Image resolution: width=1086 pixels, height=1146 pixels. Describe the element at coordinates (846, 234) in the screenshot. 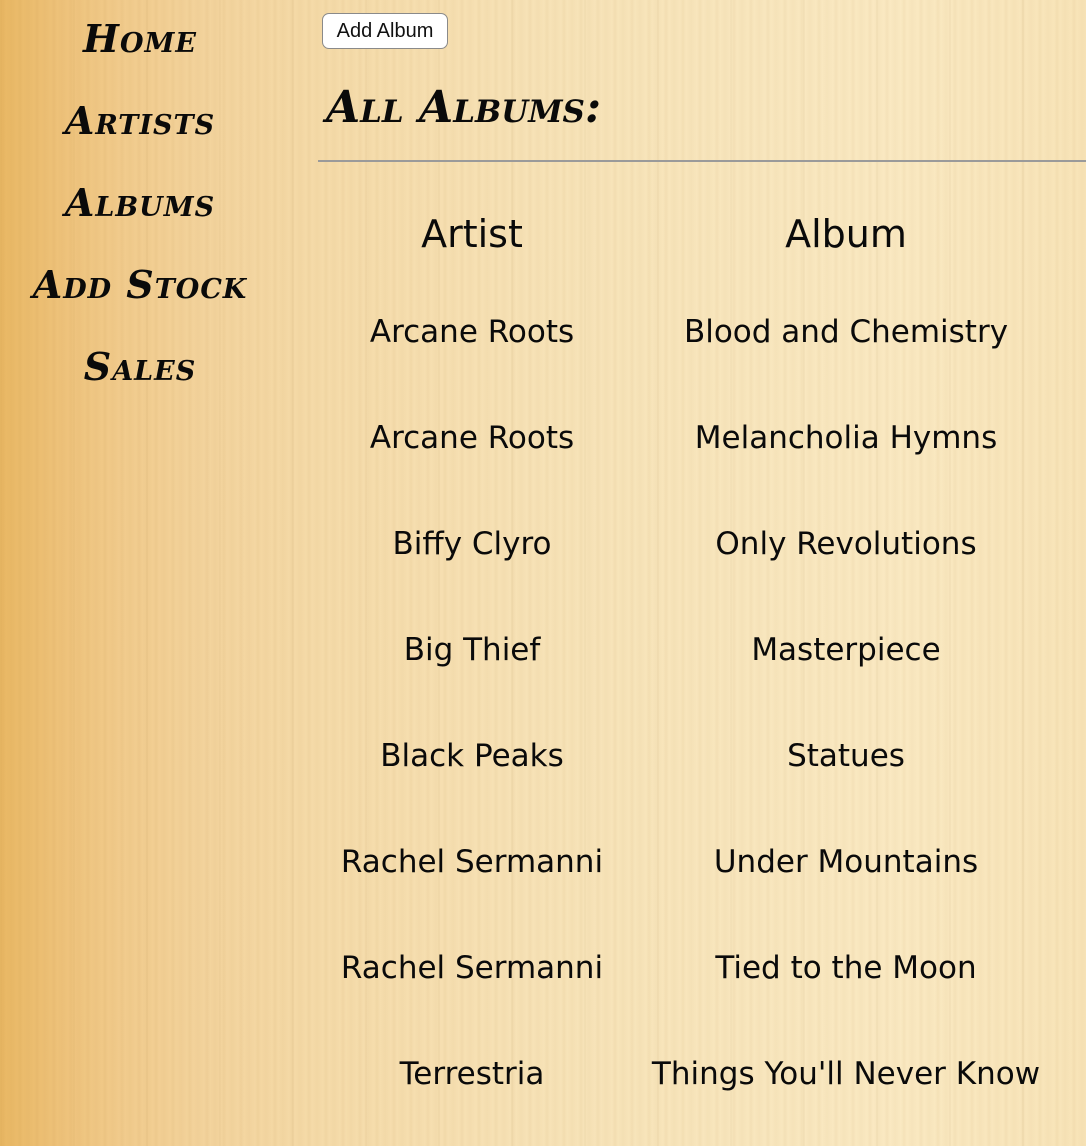

I see `column-header-album: Album` at that location.